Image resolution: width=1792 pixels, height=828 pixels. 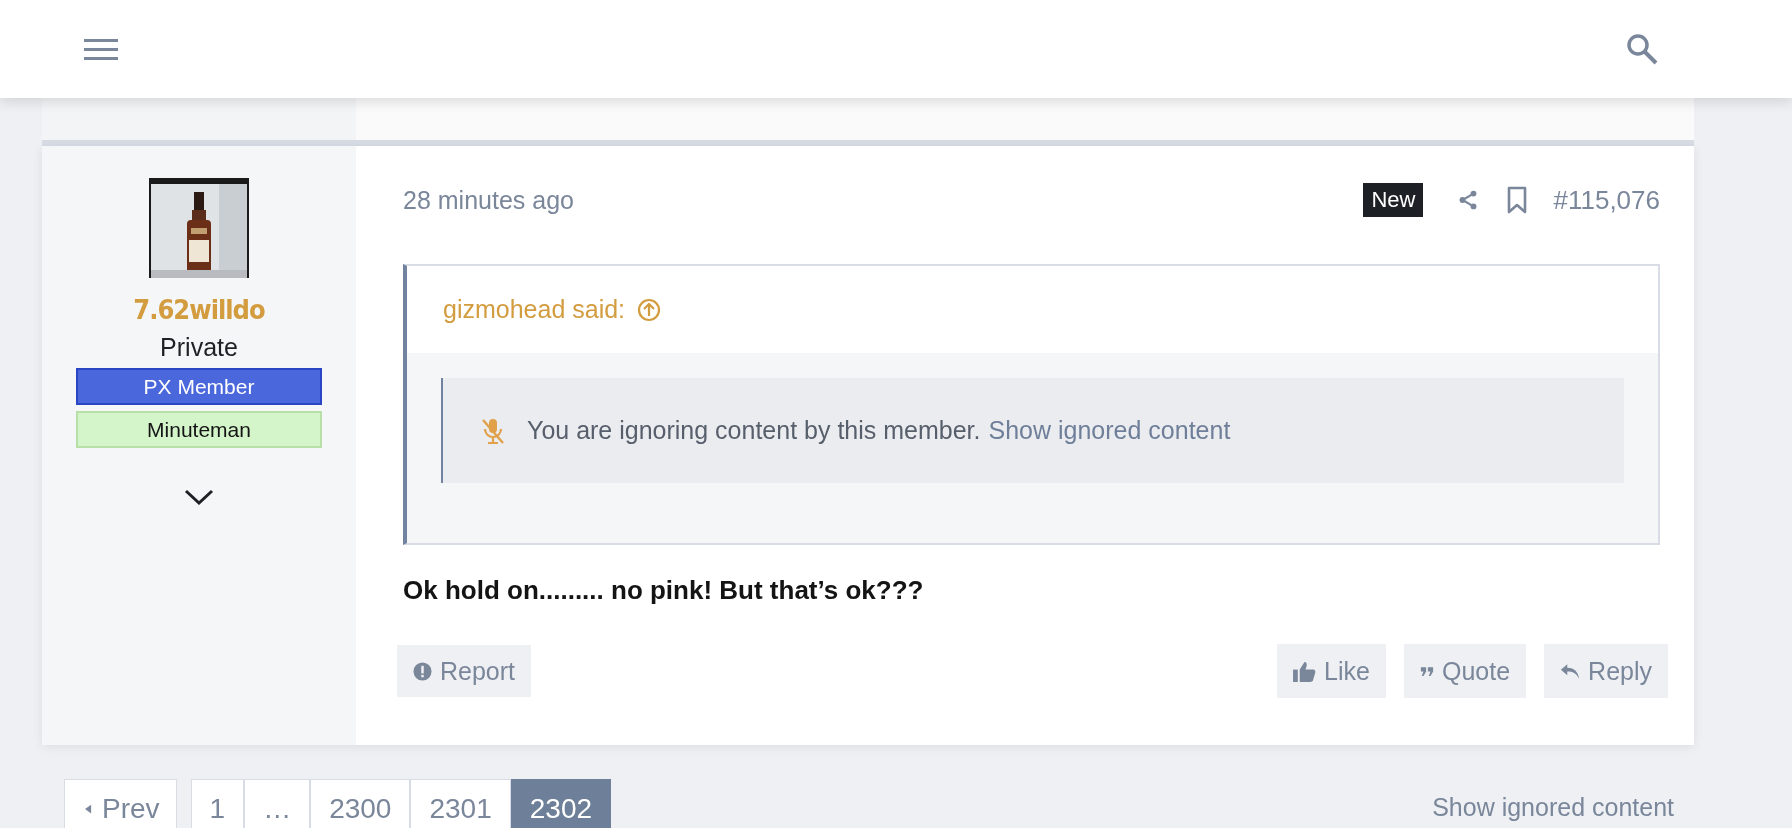 I want to click on user-title: Private, so click(x=199, y=347).